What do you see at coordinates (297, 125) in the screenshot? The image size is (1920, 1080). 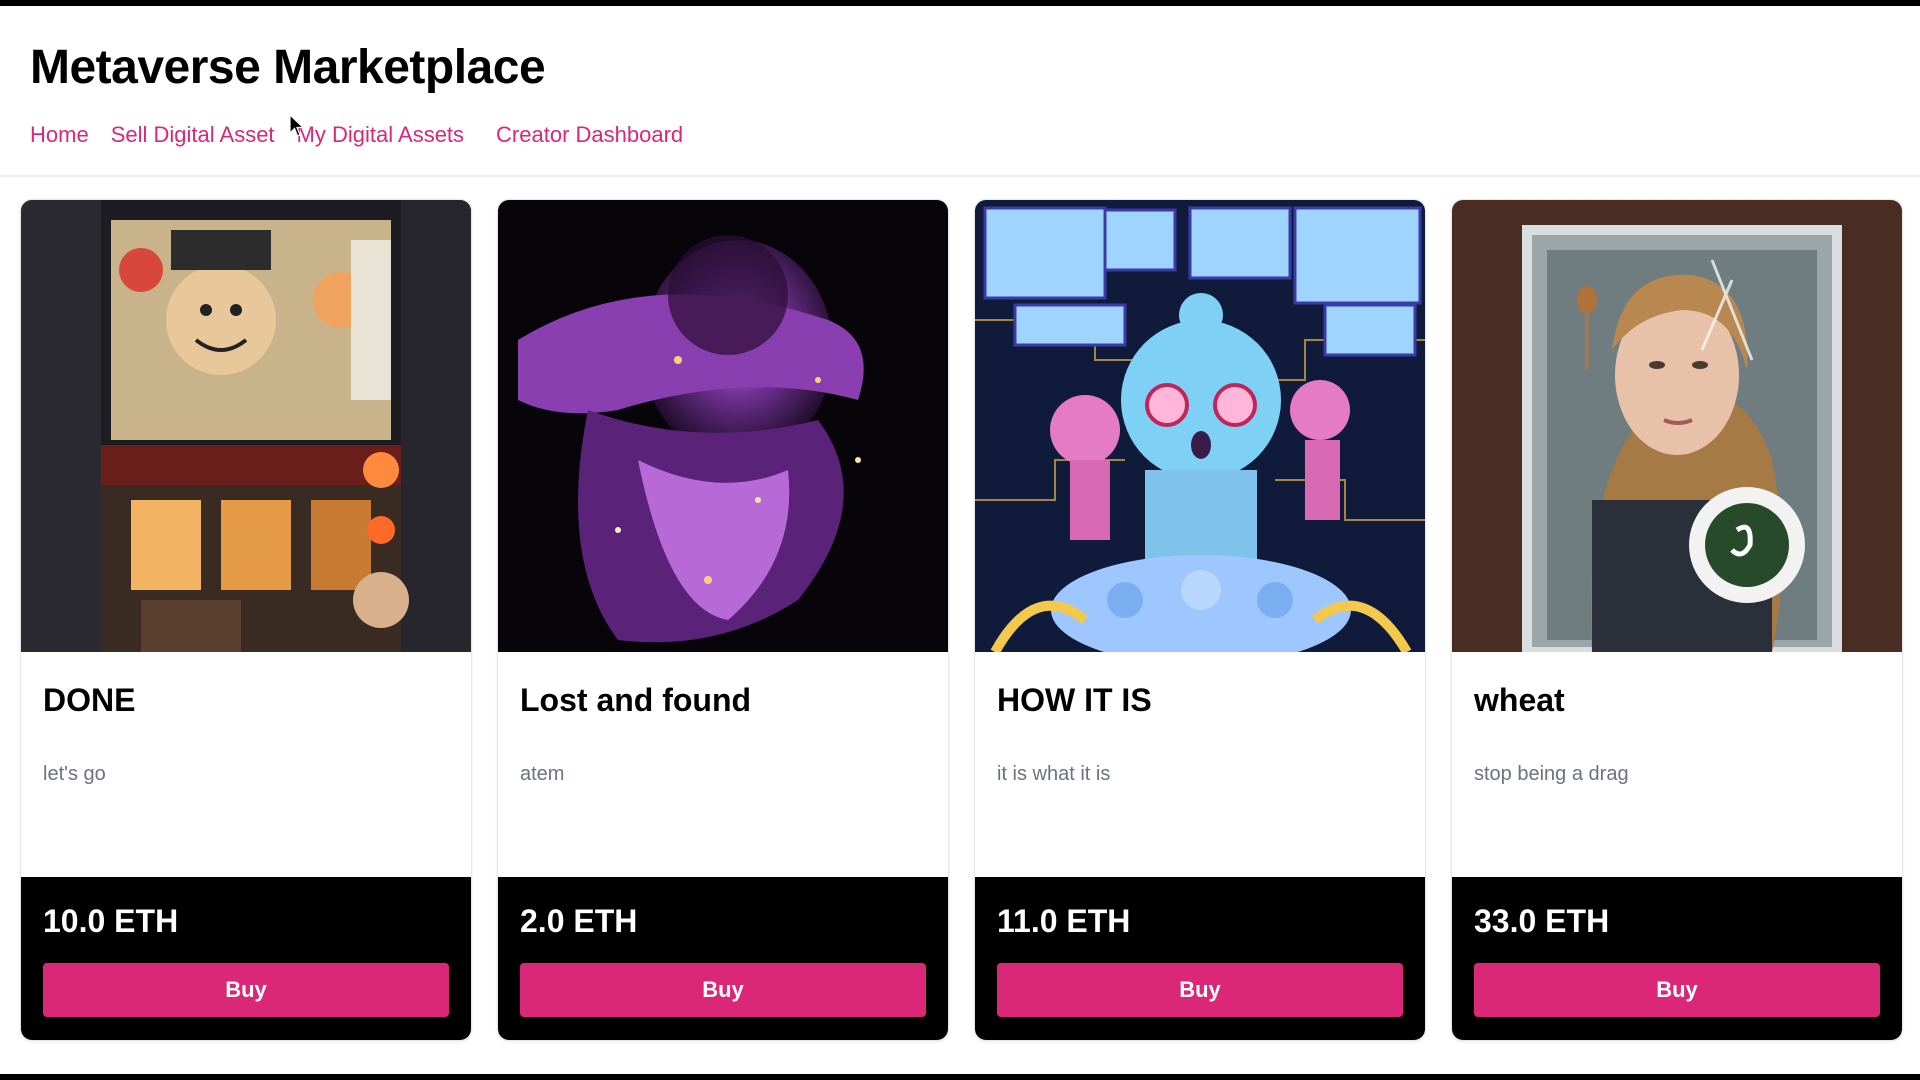 I see `mouse-cursor-icon` at bounding box center [297, 125].